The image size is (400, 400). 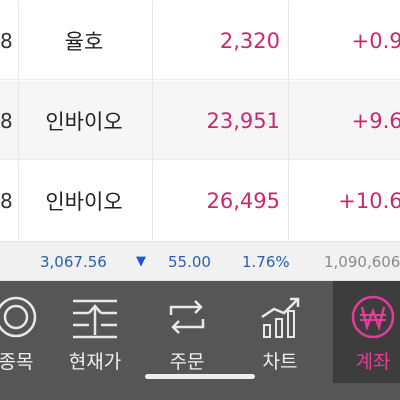 What do you see at coordinates (369, 200) in the screenshot?
I see `stock-rate: +10.64` at bounding box center [369, 200].